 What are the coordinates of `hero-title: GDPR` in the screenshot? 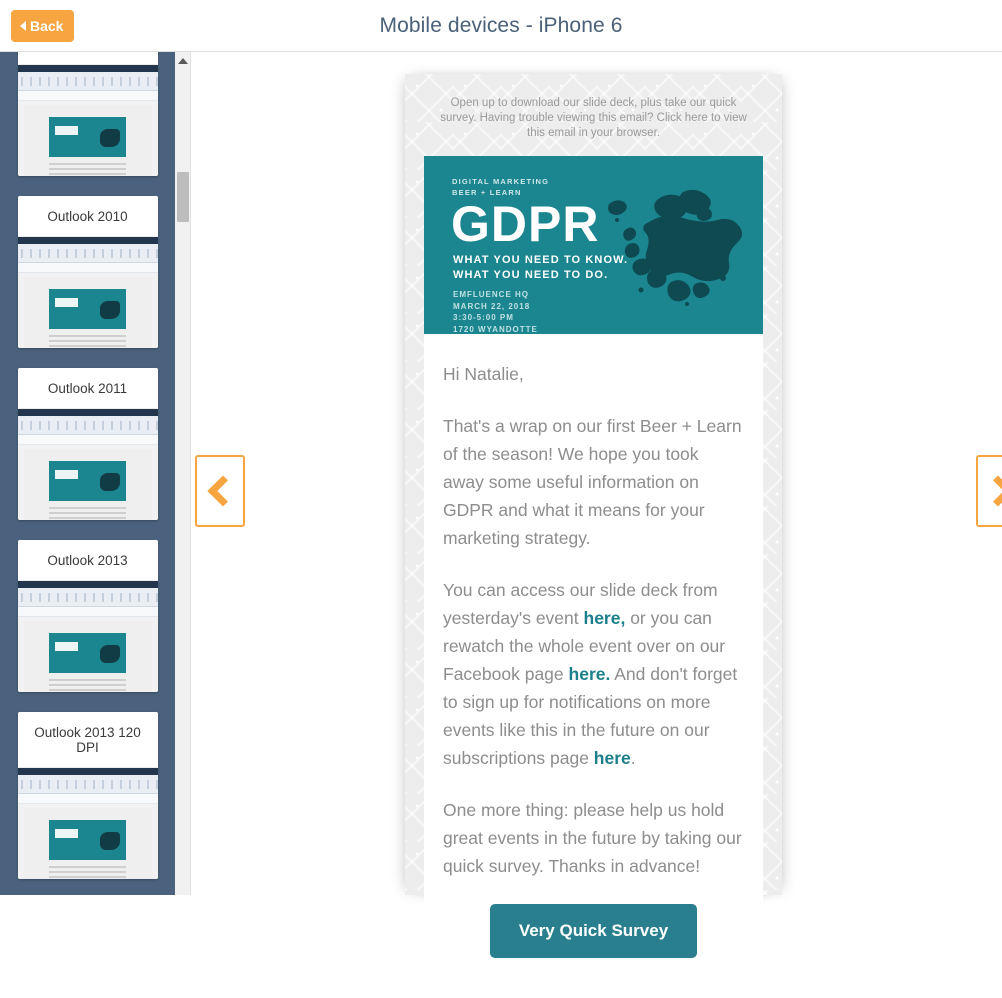 It's located at (525, 224).